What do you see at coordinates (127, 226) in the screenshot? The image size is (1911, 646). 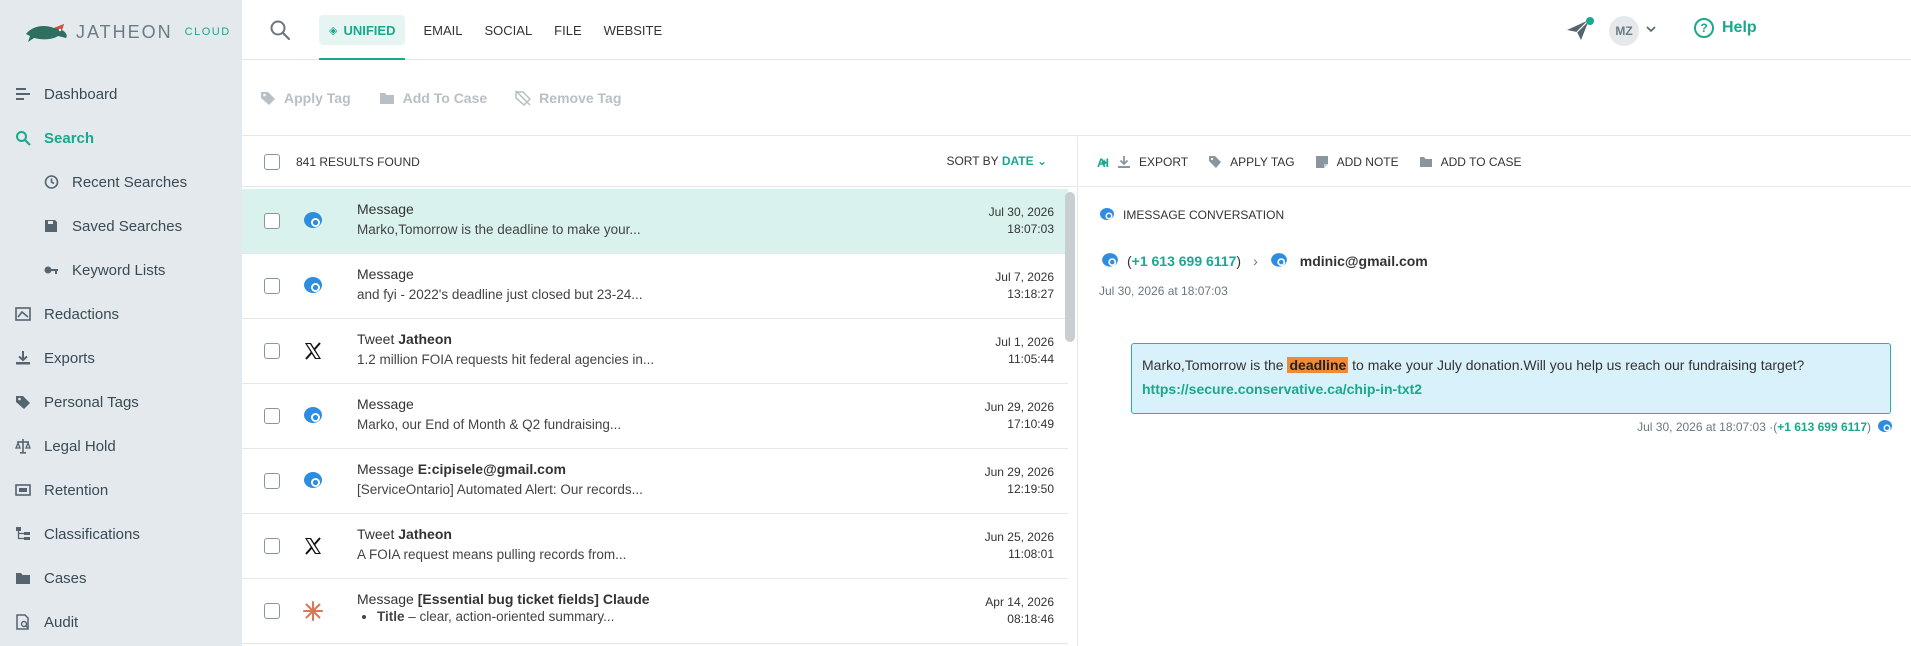 I see `sidebar-item-label: Saved Searches` at bounding box center [127, 226].